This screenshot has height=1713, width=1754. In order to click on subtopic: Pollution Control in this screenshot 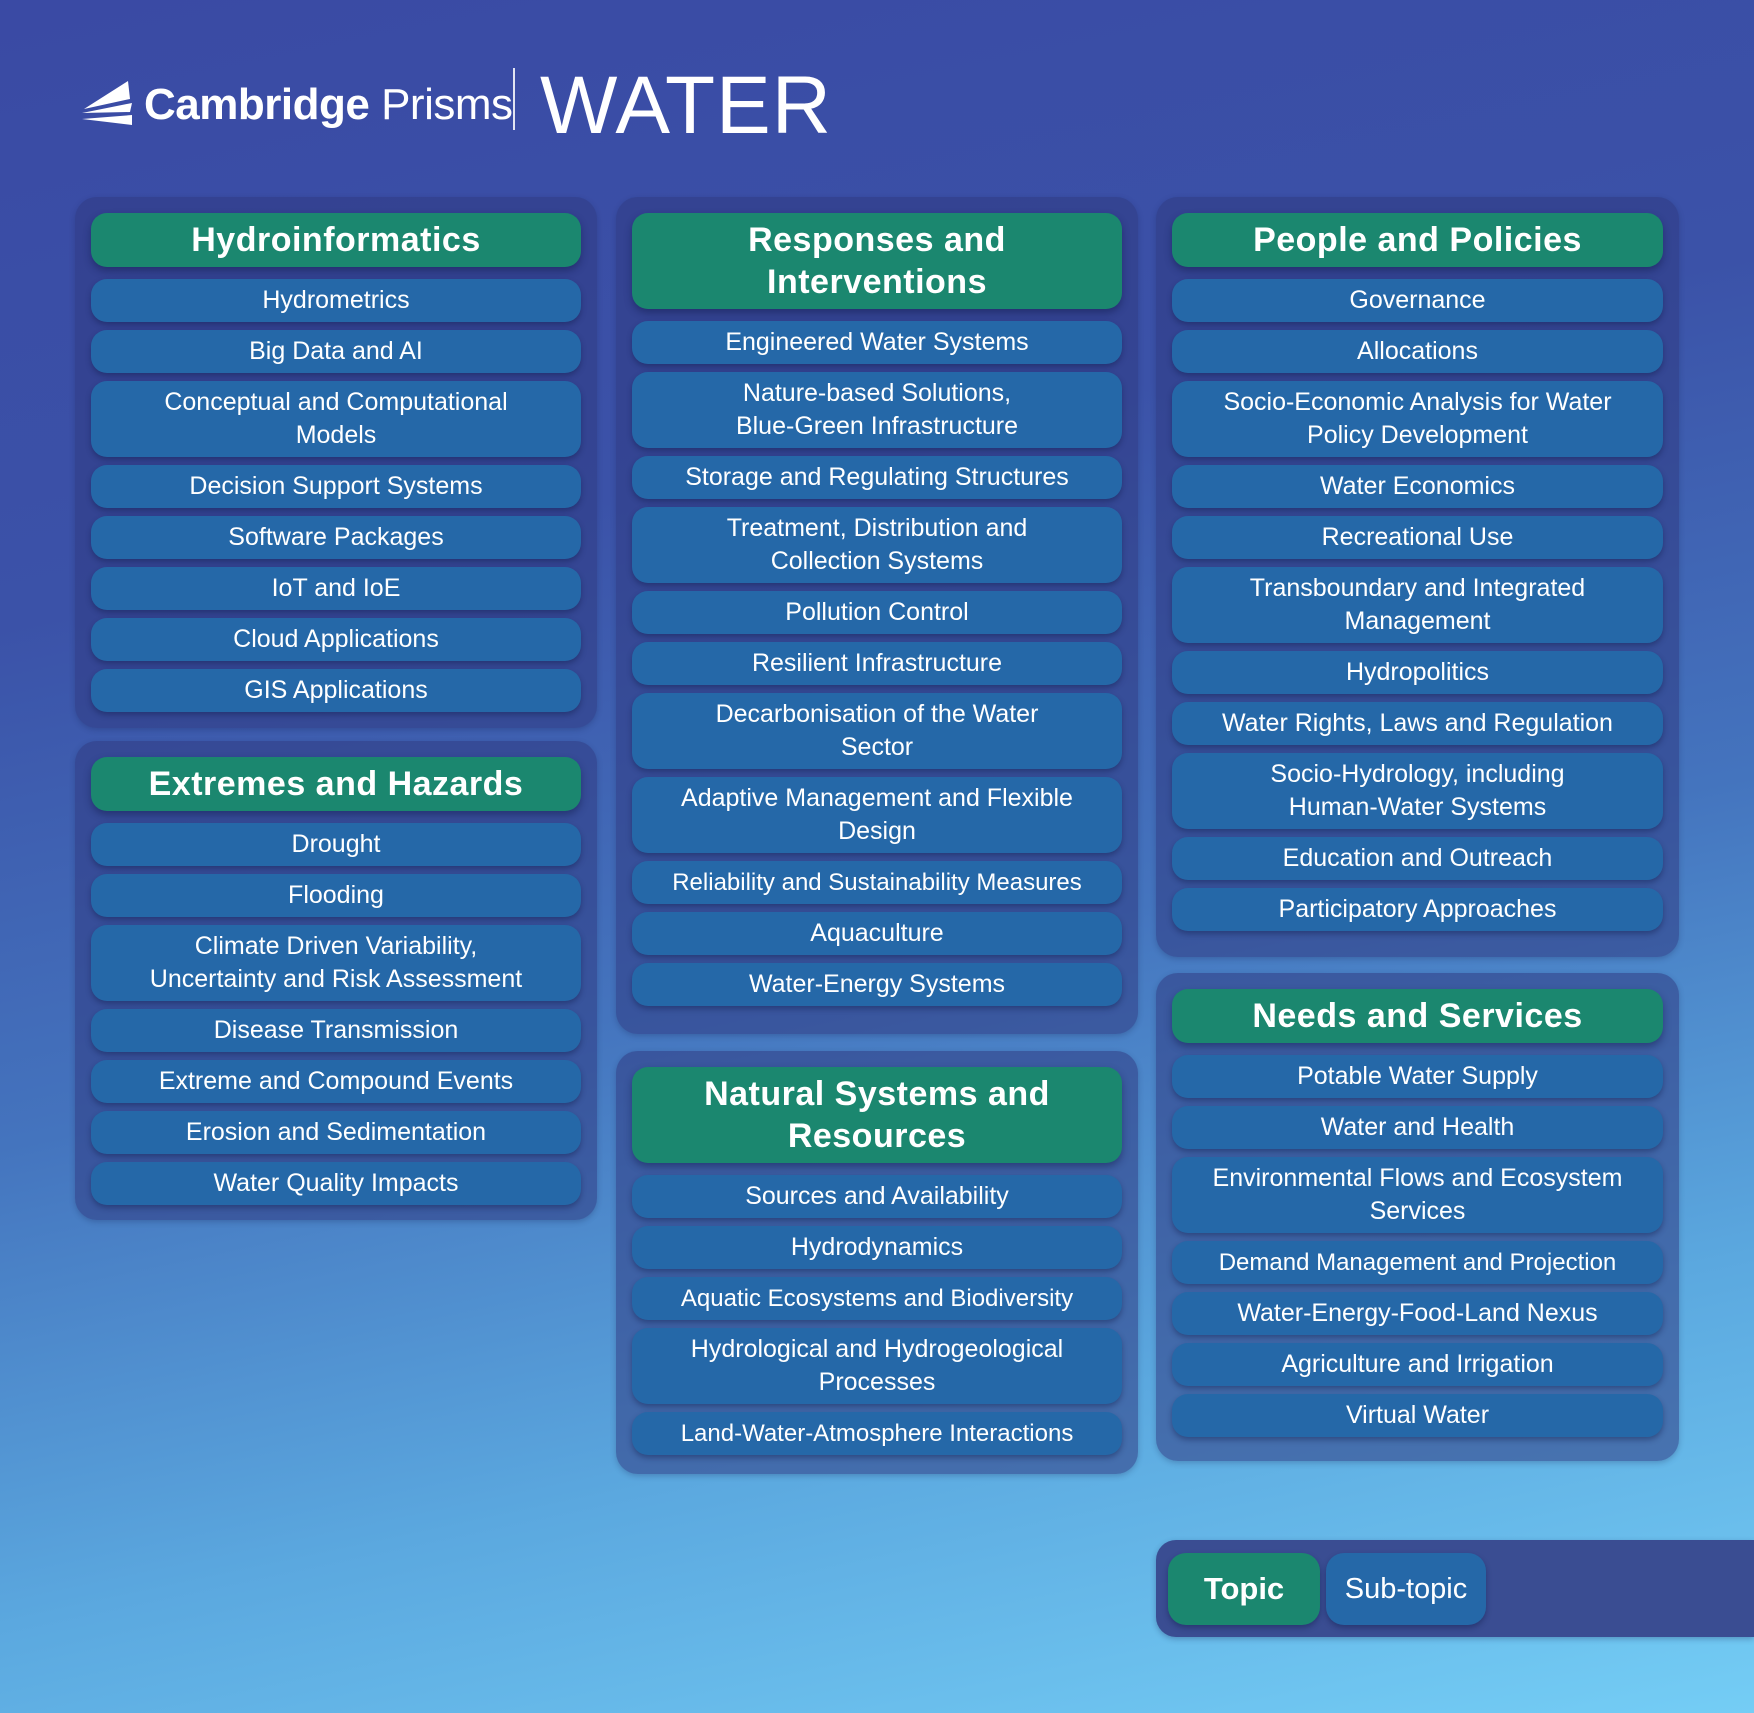, I will do `click(877, 612)`.